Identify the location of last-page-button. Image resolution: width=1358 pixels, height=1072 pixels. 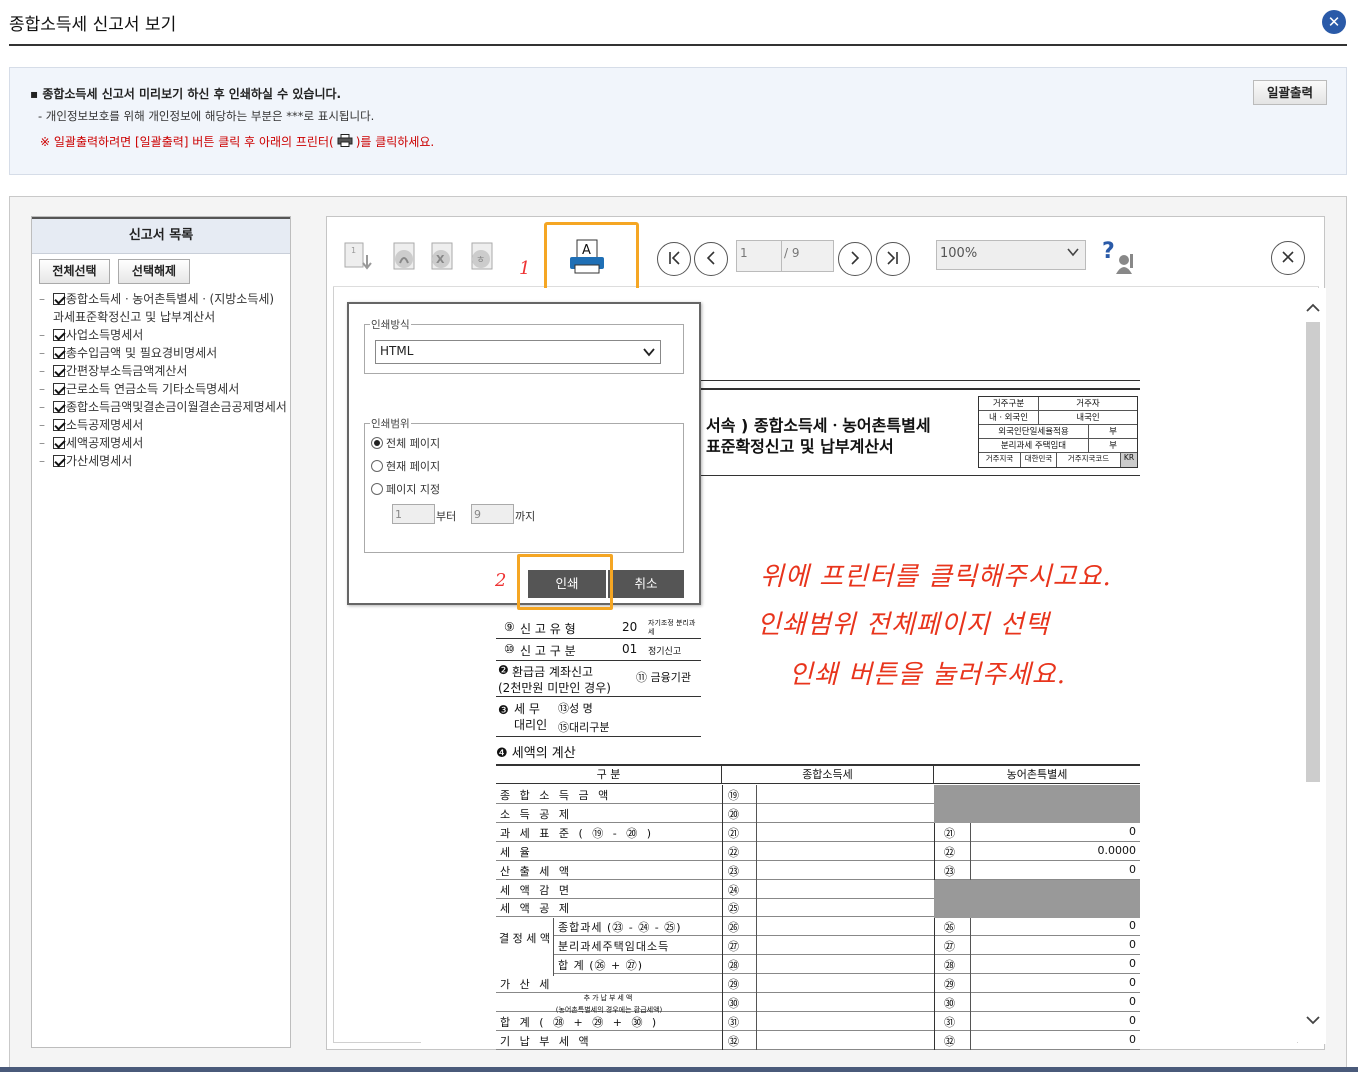
(893, 259).